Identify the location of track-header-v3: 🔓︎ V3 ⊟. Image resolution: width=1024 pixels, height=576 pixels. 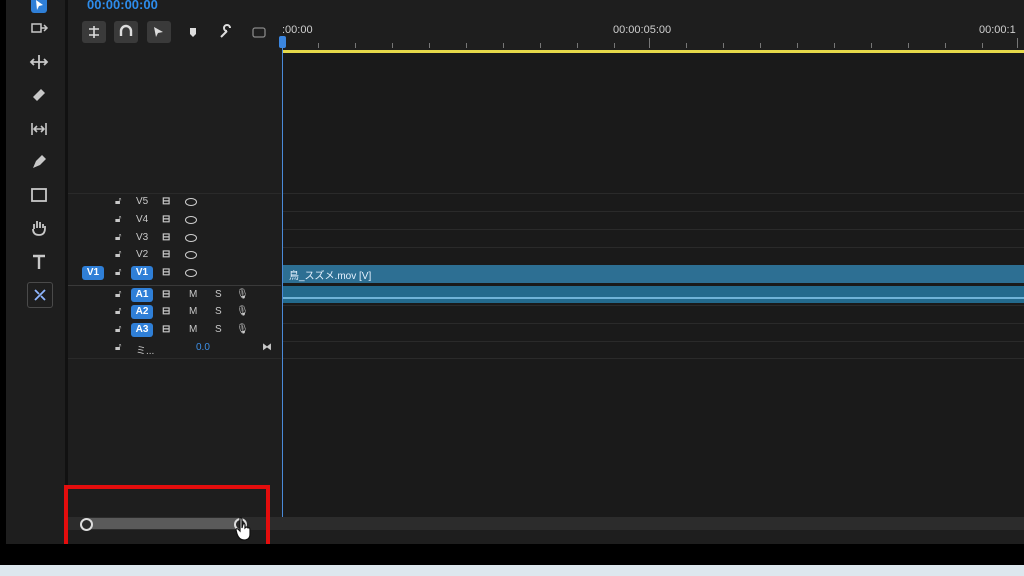
(174, 239).